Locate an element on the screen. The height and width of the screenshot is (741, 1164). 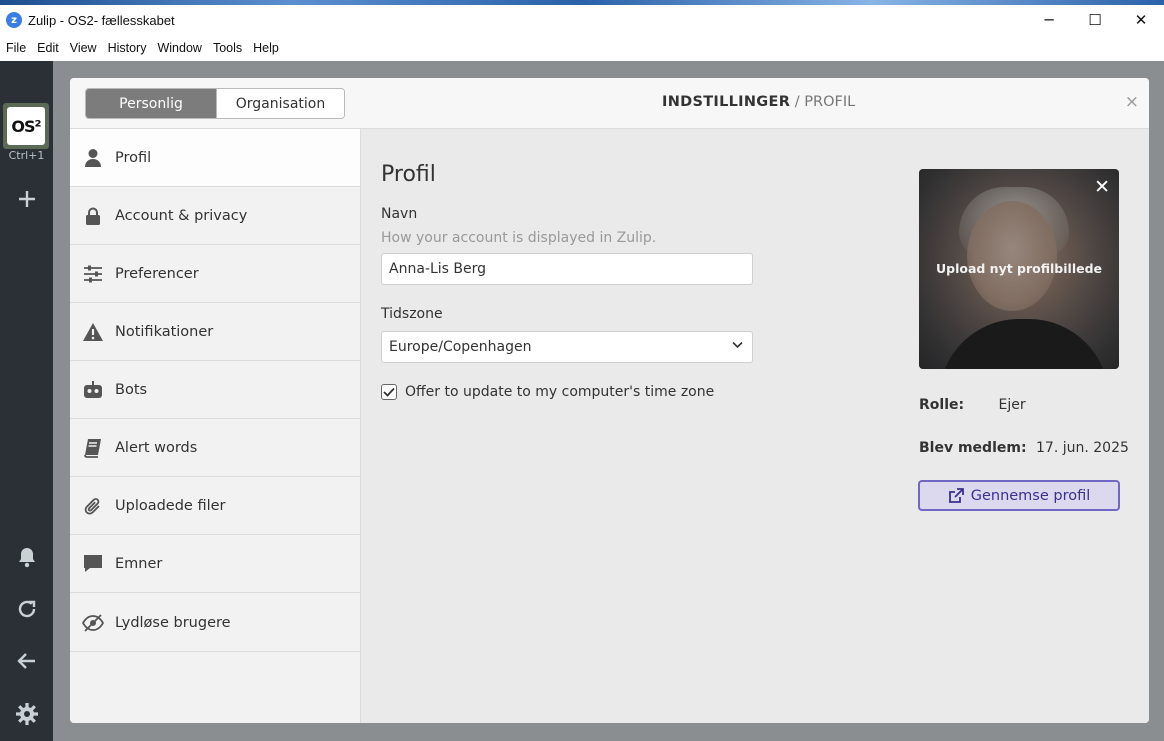
joined-value: 17. jun. 2025 is located at coordinates (1082, 448).